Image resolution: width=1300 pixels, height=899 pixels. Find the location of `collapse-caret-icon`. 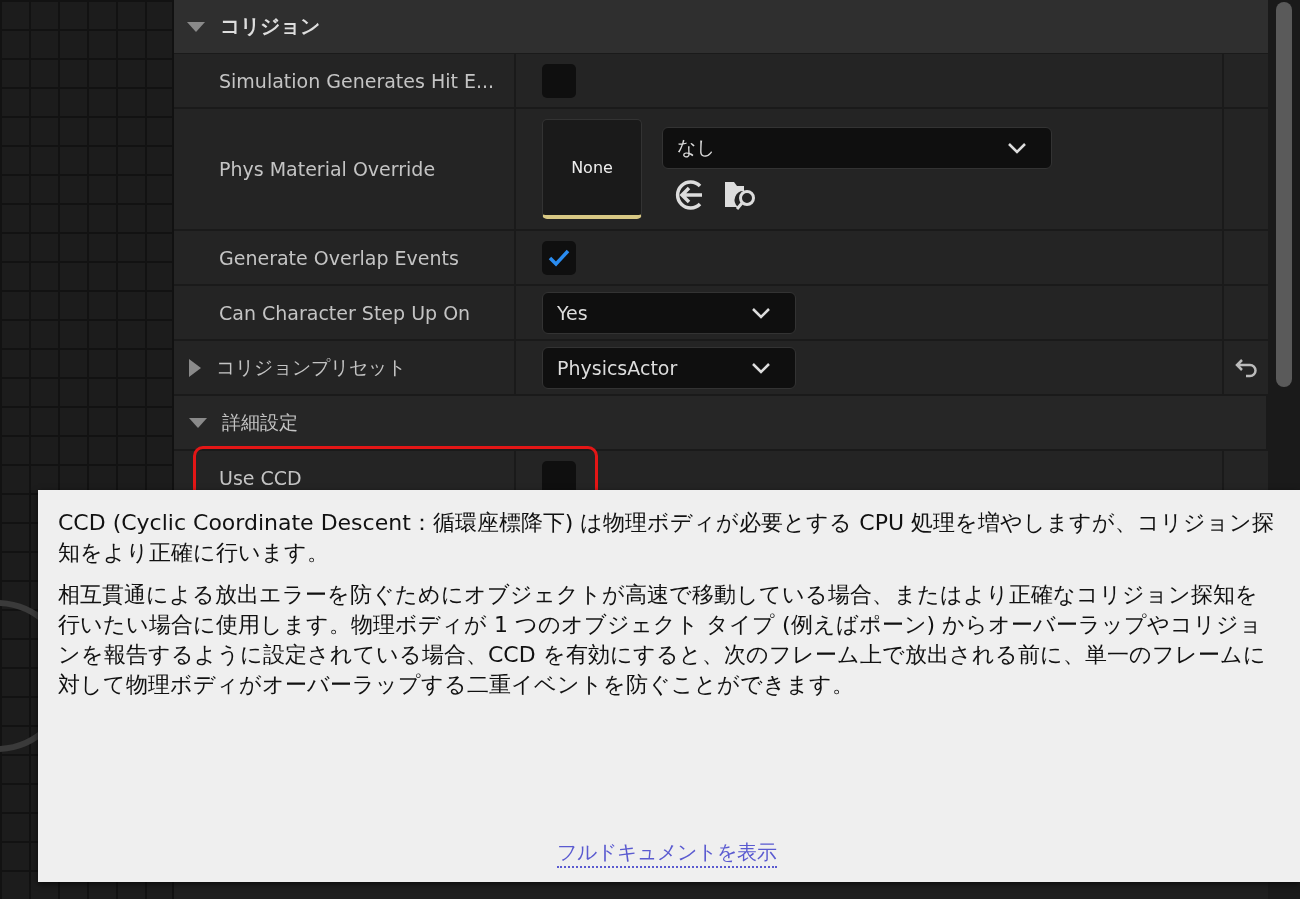

collapse-caret-icon is located at coordinates (195, 367).